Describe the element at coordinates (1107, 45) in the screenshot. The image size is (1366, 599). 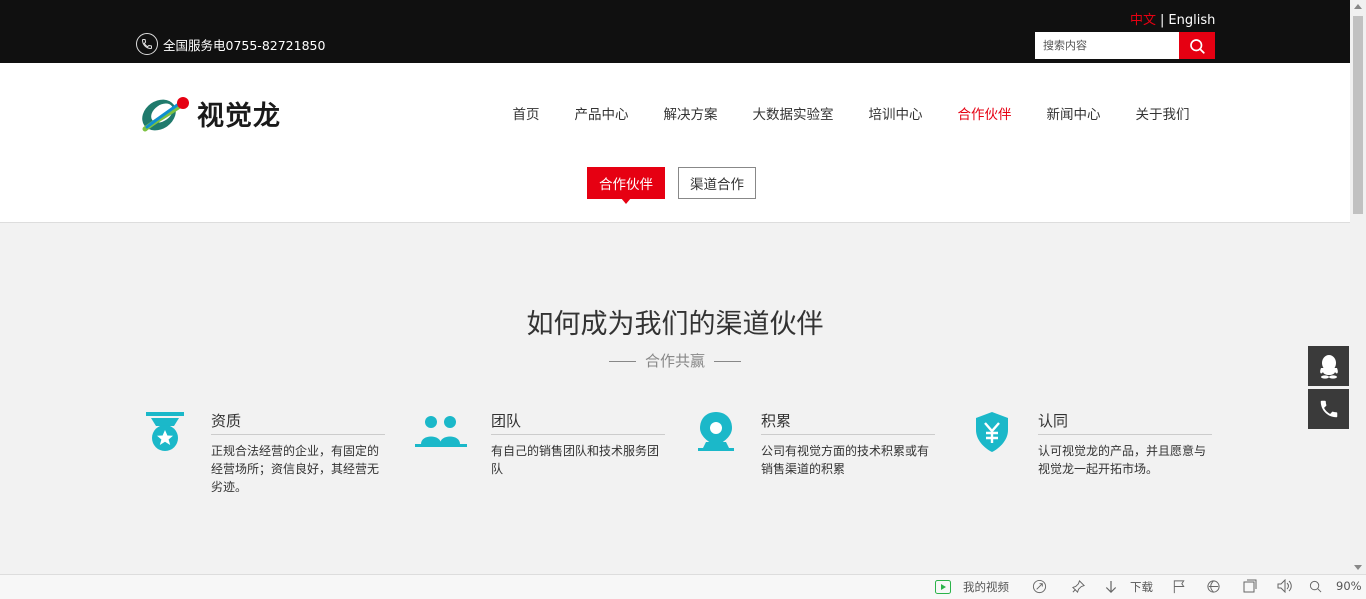
I see `search-input` at that location.